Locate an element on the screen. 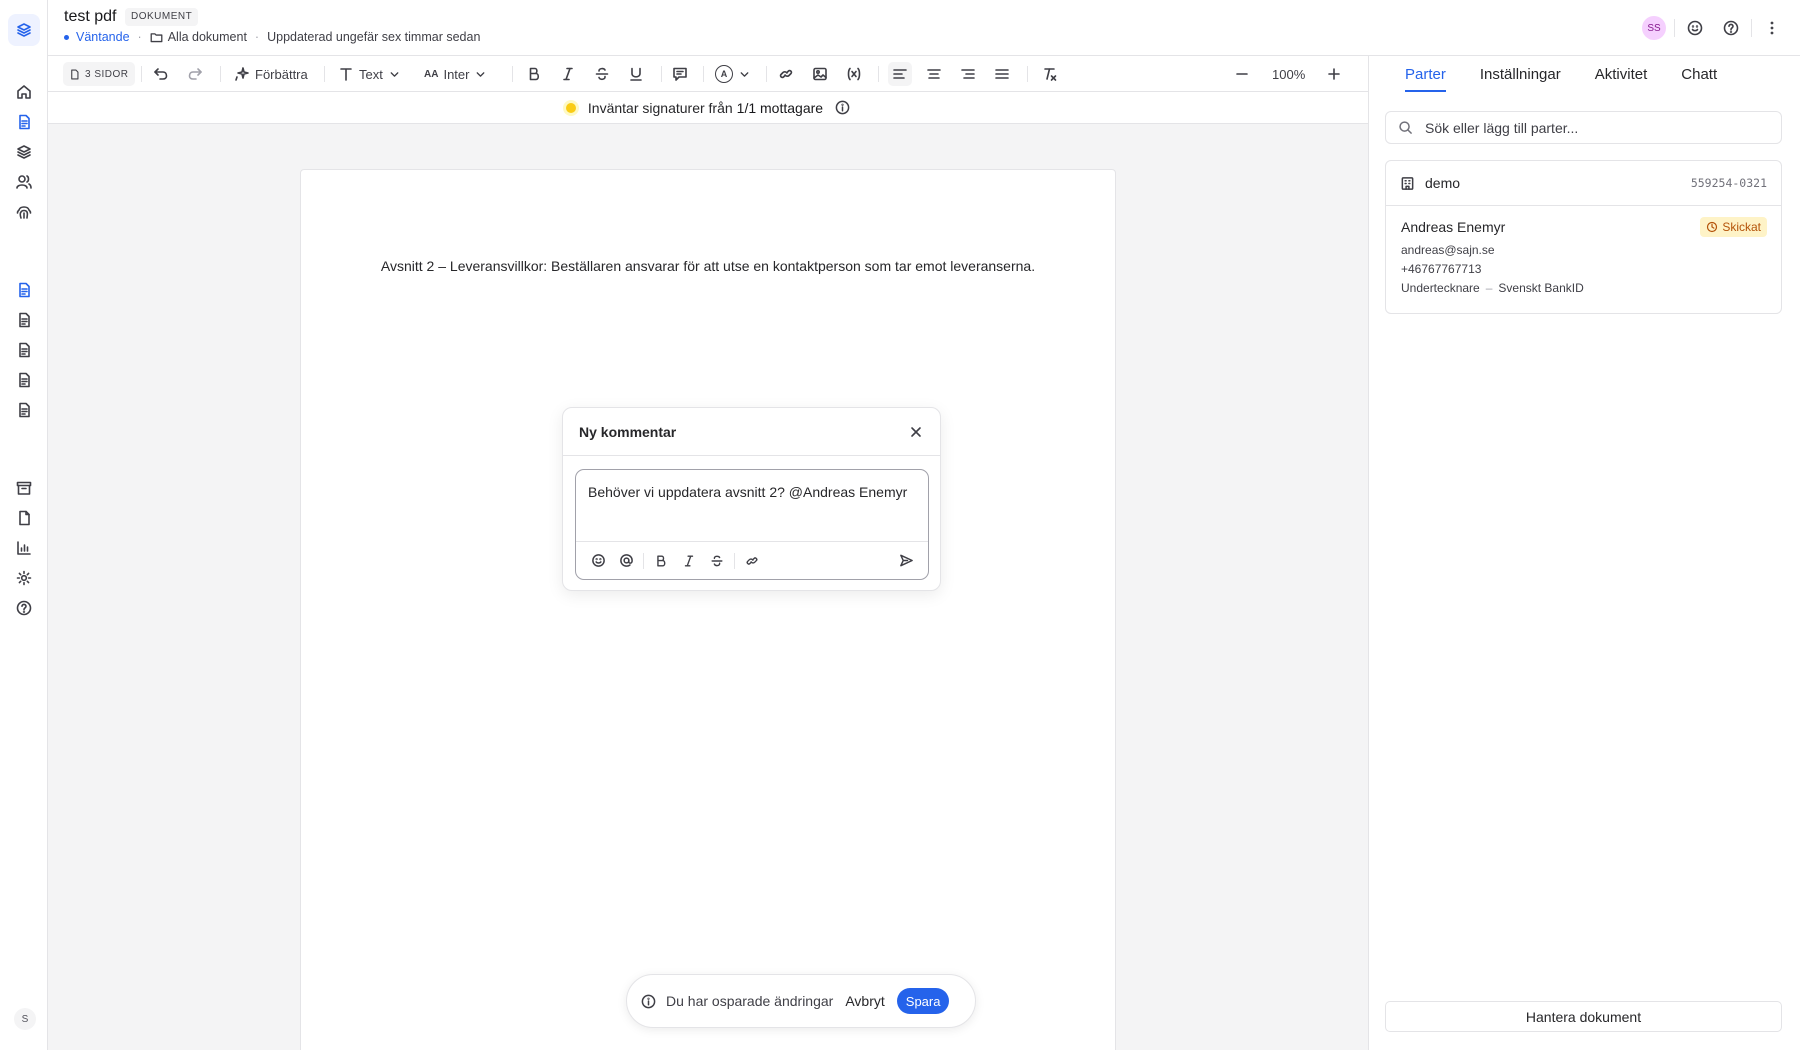 The image size is (1800, 1050). header-separator is located at coordinates (1751, 28).